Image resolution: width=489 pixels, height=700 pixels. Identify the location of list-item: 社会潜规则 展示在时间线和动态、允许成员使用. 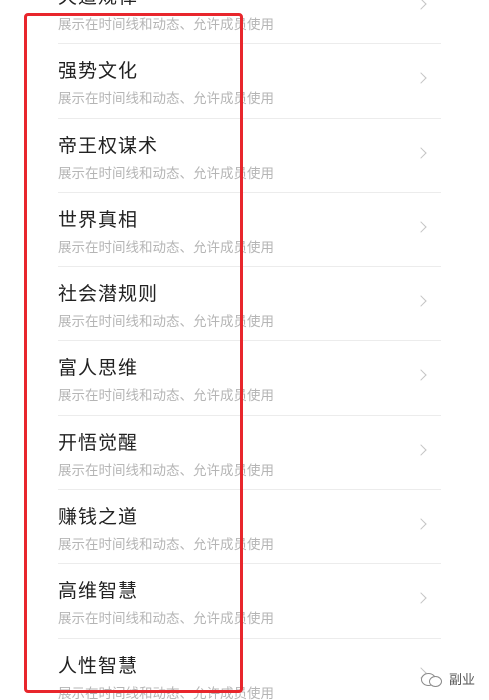
(244, 304).